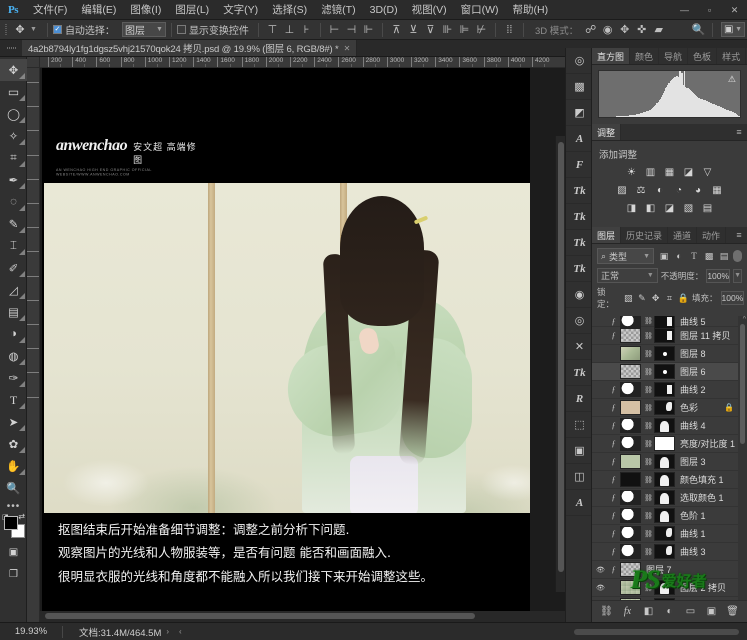 Image resolution: width=747 pixels, height=640 pixels. Describe the element at coordinates (712, 235) in the screenshot. I see `tab-actions: 动作` at that location.